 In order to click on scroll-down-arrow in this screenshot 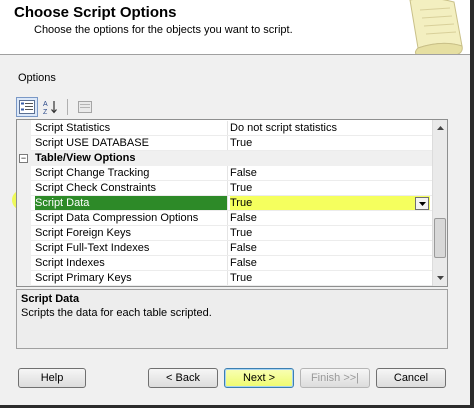, I will do `click(440, 278)`.